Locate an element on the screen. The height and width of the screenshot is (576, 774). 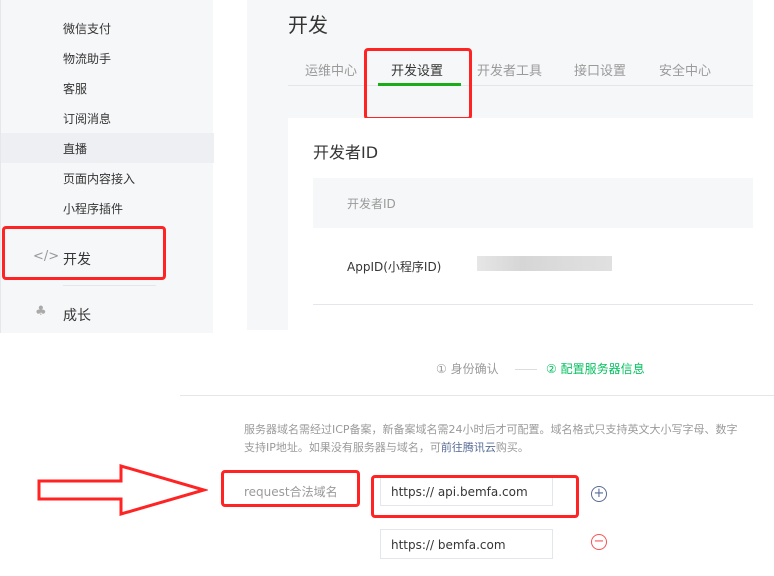
tab-divider is located at coordinates (520, 85).